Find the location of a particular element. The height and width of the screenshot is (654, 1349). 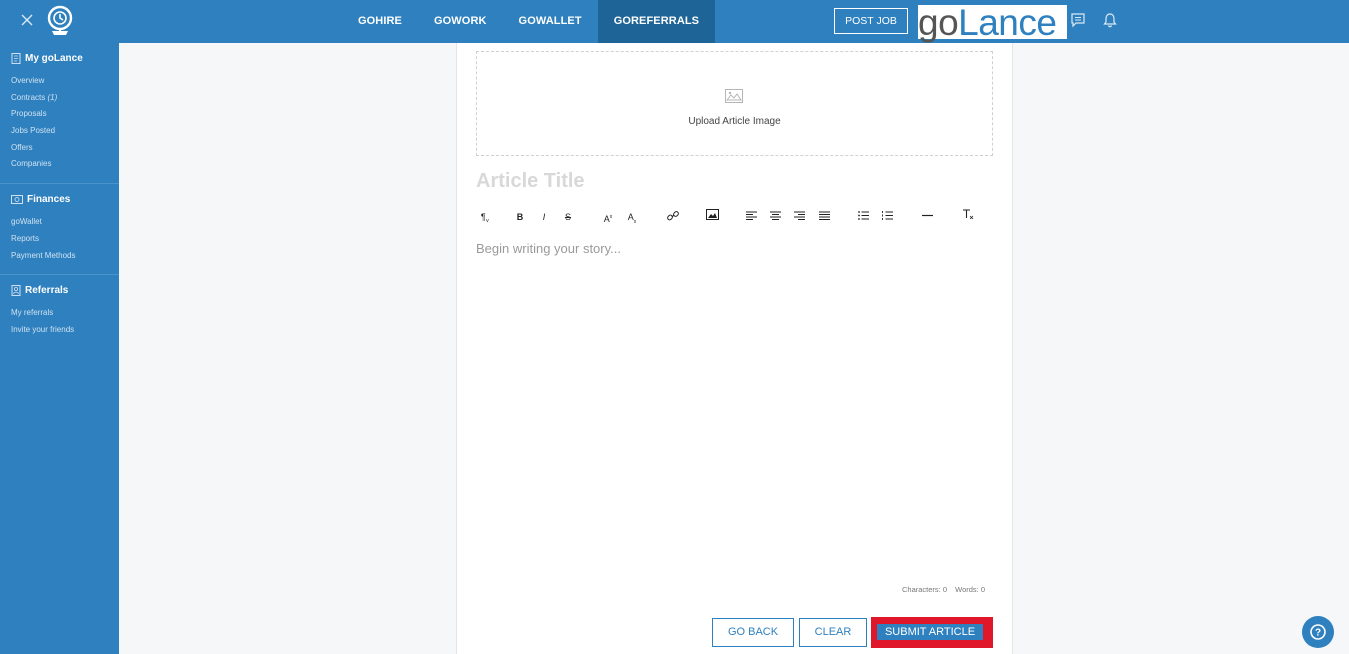

words-count: Words: 0 is located at coordinates (970, 589).